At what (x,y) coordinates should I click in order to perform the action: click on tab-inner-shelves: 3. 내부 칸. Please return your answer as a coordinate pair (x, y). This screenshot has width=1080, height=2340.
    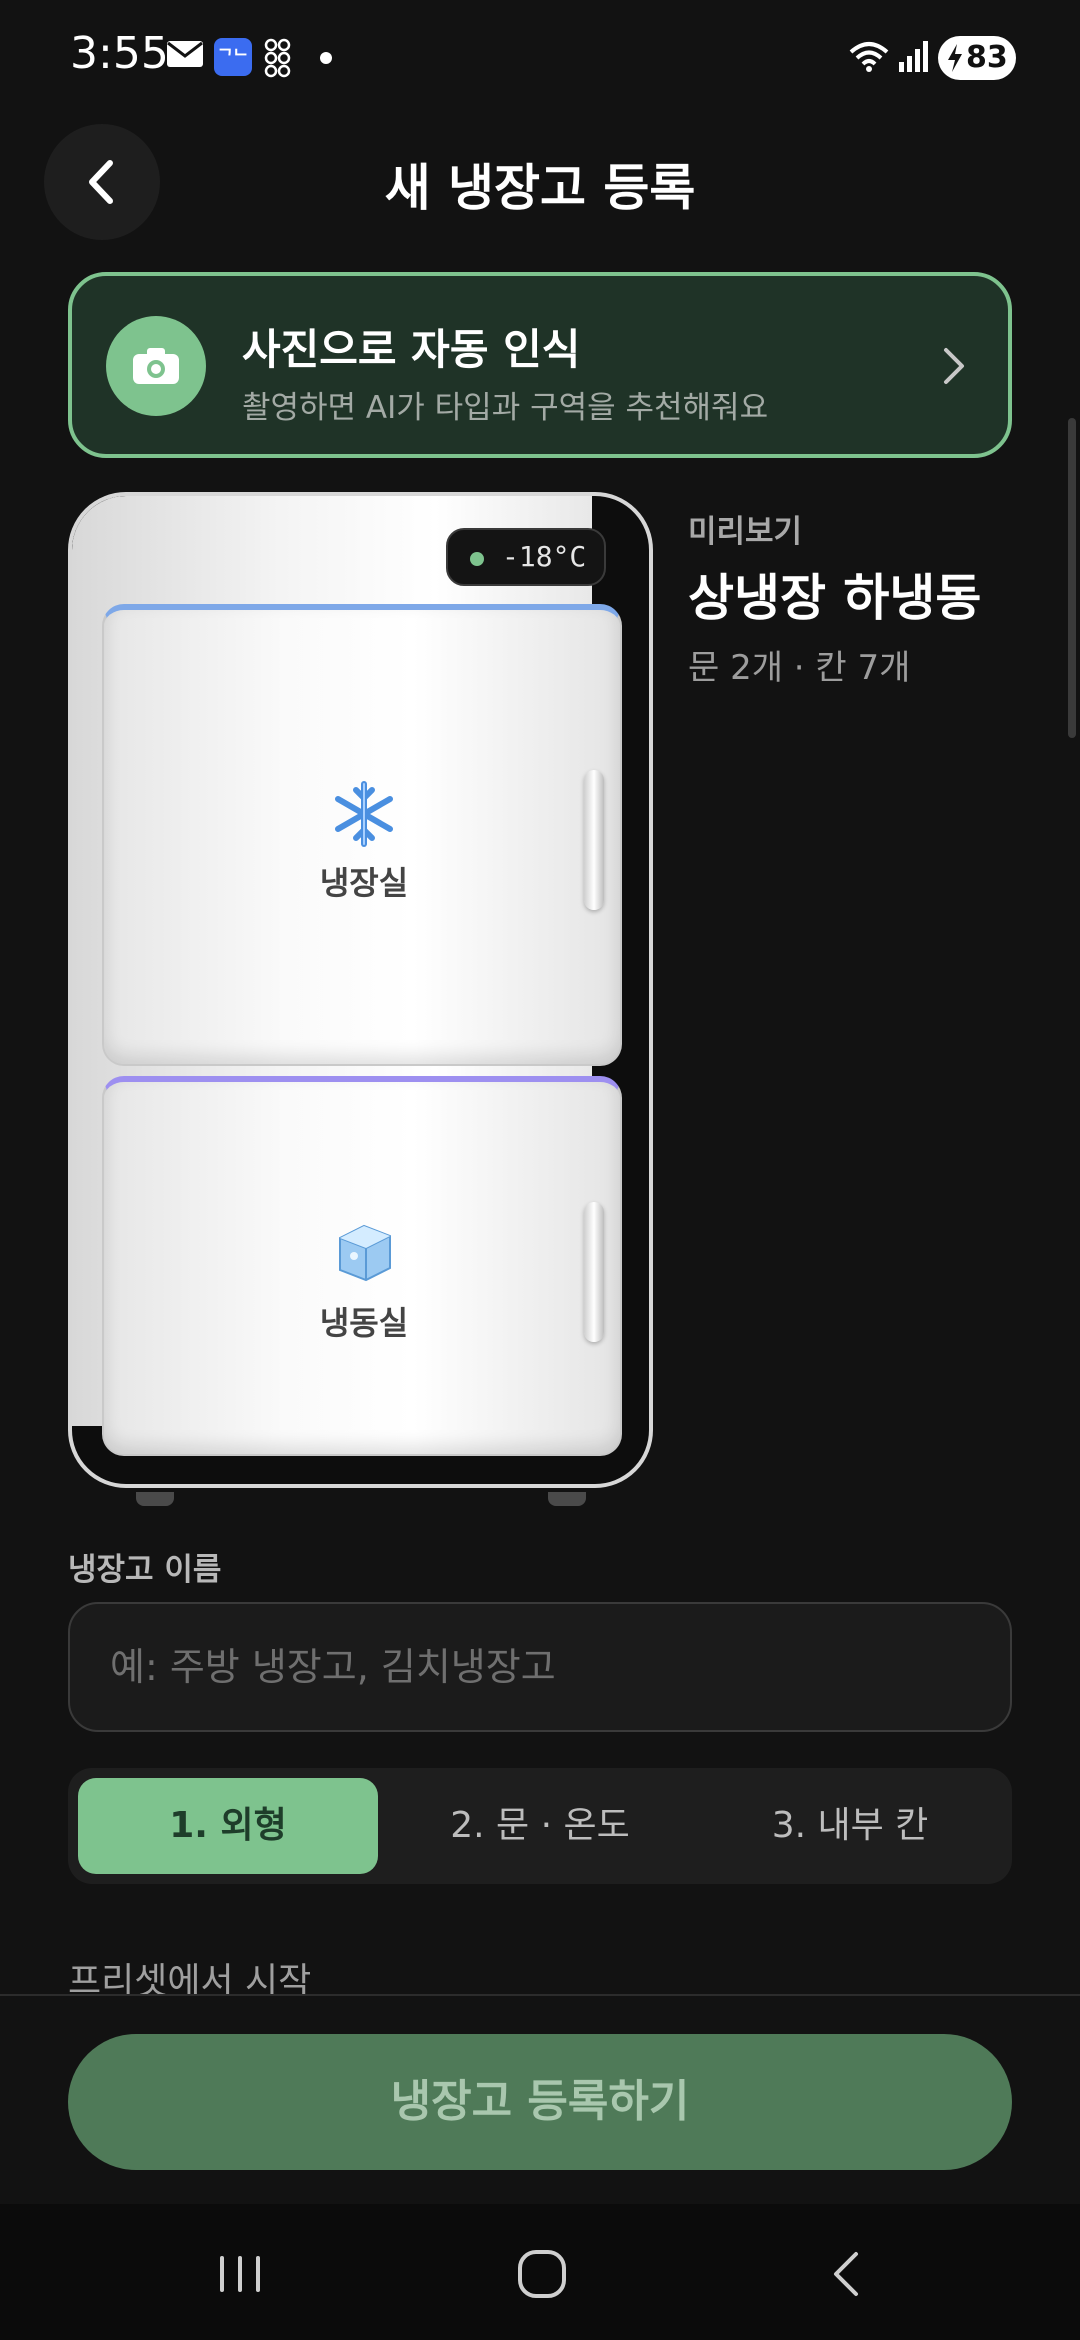
    Looking at the image, I should click on (850, 1826).